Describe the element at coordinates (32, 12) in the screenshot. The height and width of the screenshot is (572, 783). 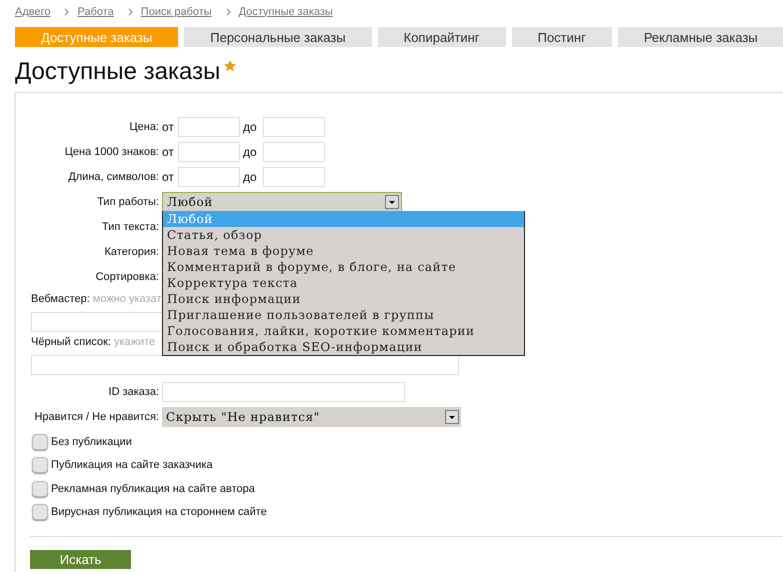
I see `breadcrumb-link: Адвего` at that location.